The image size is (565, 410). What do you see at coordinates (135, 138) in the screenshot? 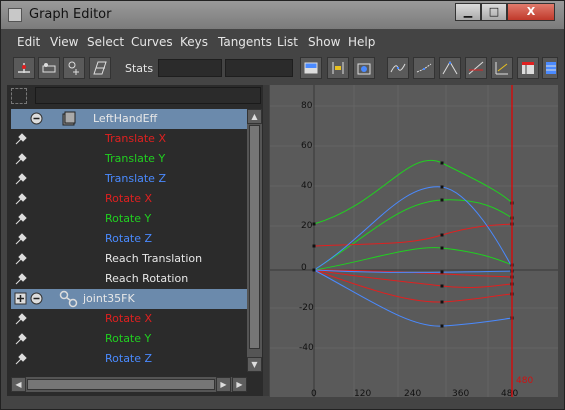
I see `list-item-label: Translate X` at bounding box center [135, 138].